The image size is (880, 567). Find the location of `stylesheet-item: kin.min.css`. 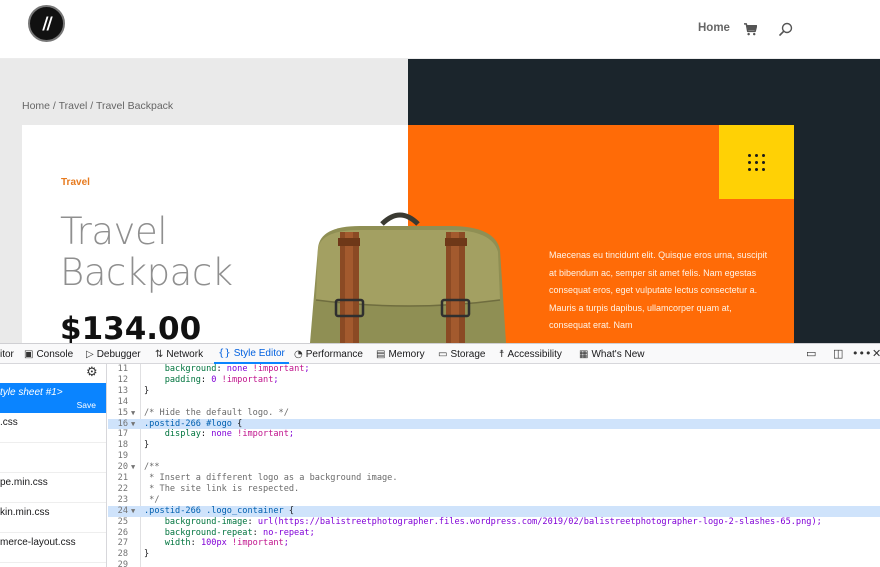

stylesheet-item: kin.min.css is located at coordinates (53, 518).